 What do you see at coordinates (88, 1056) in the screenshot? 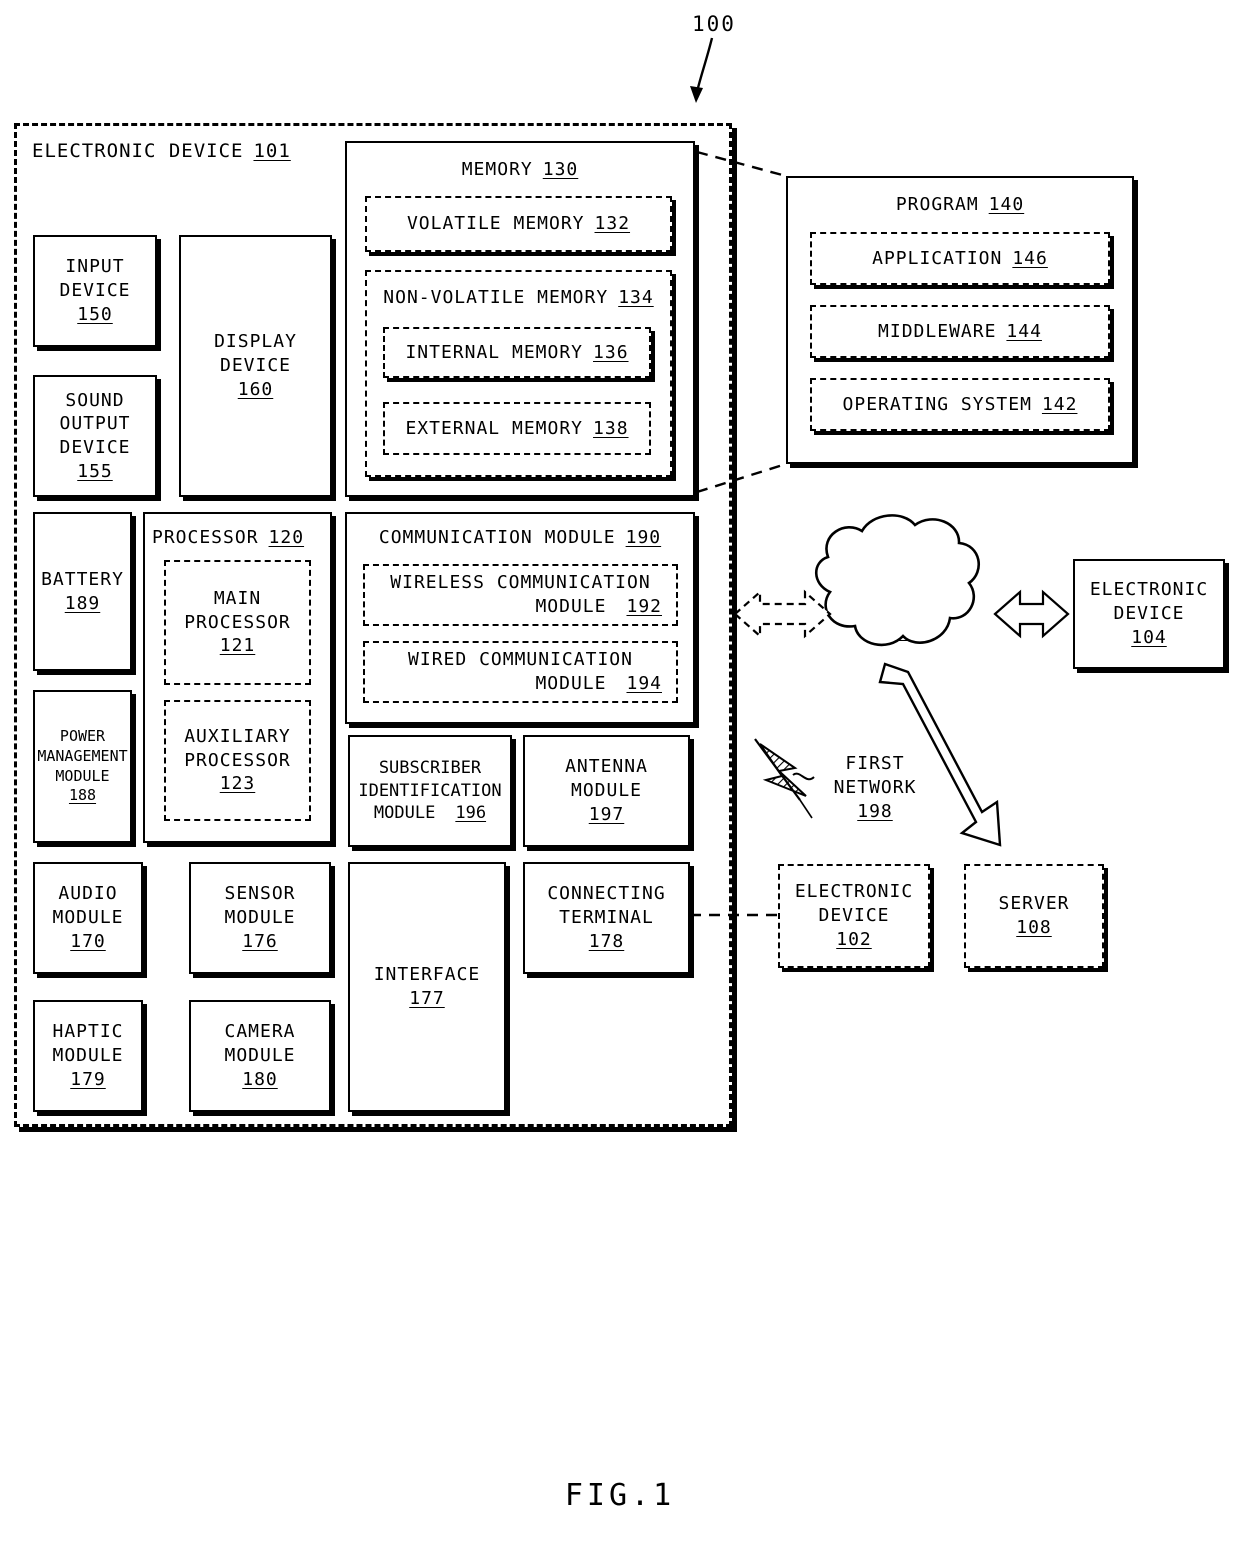
I see `haptic-module-block: HAPTIC MODULE 179` at bounding box center [88, 1056].